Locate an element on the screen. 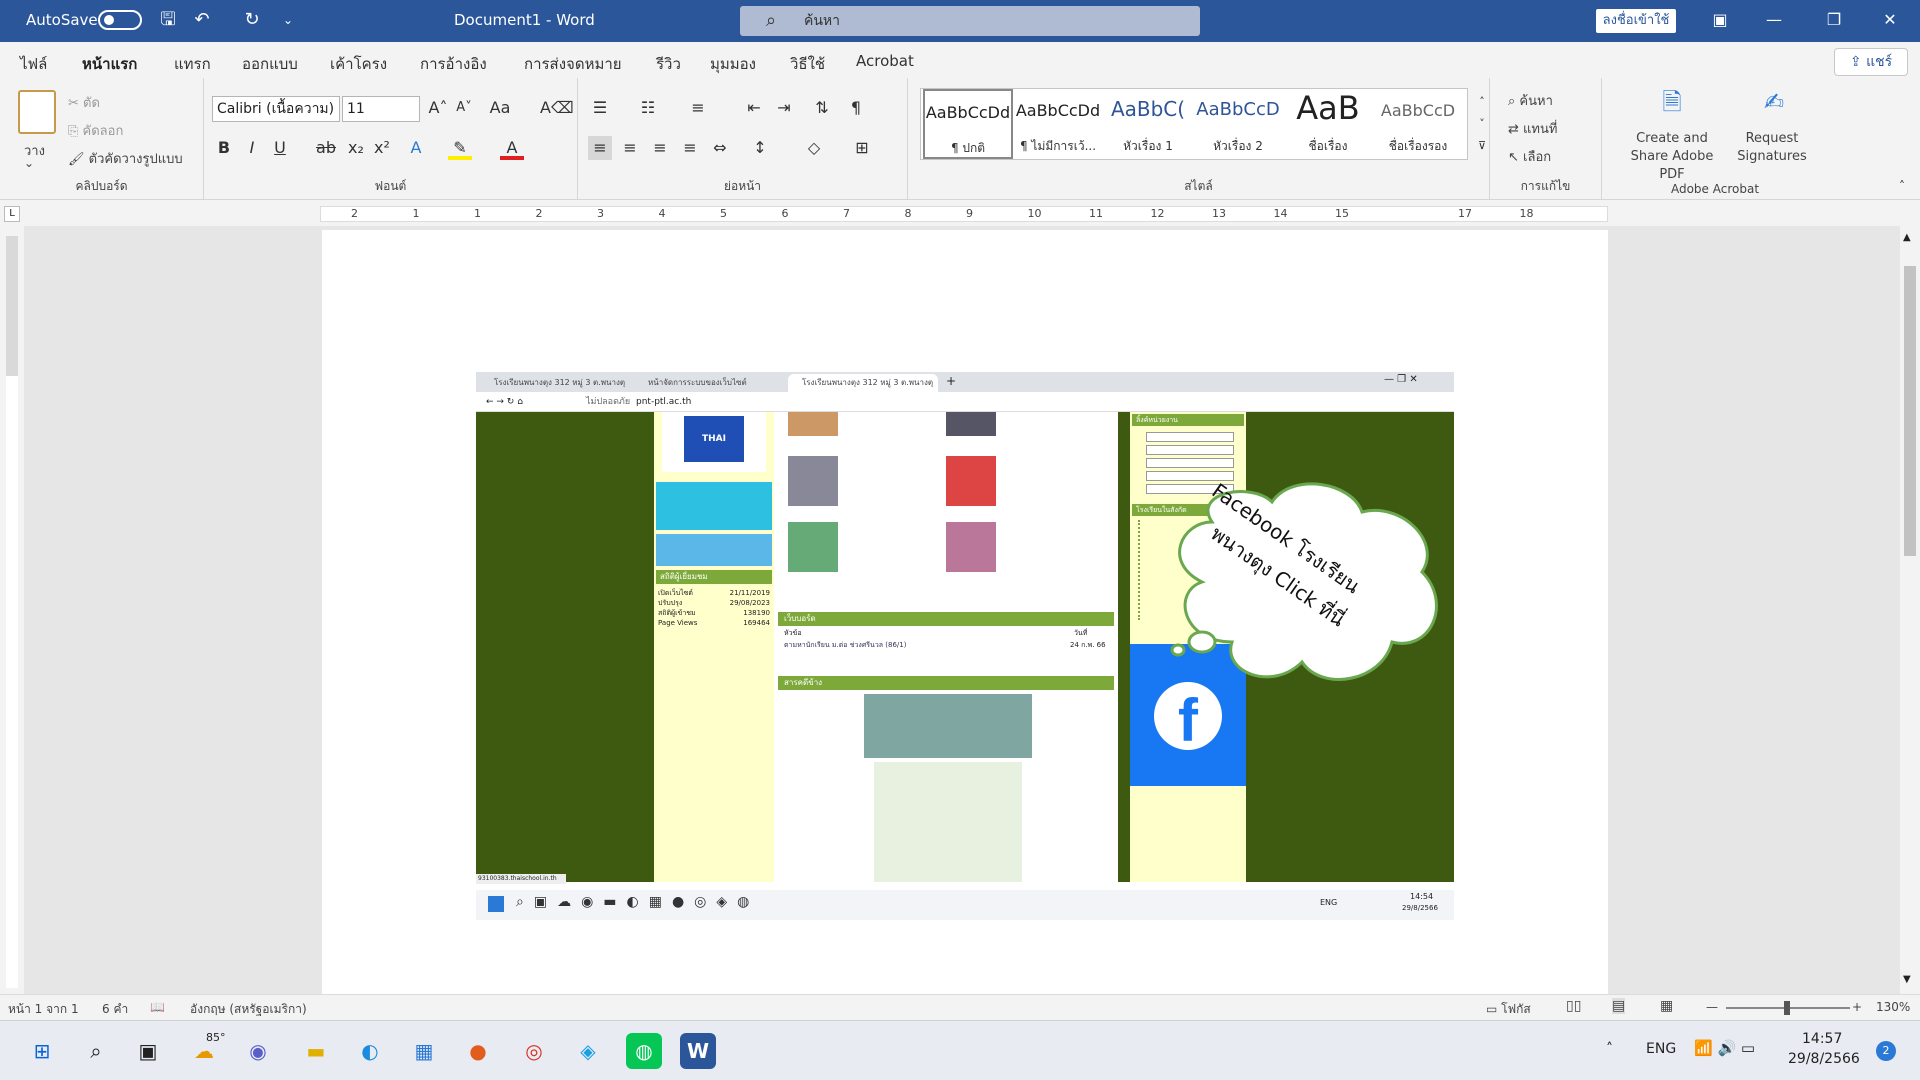  copy-button: ⎘ คัดลอก is located at coordinates (95, 130).